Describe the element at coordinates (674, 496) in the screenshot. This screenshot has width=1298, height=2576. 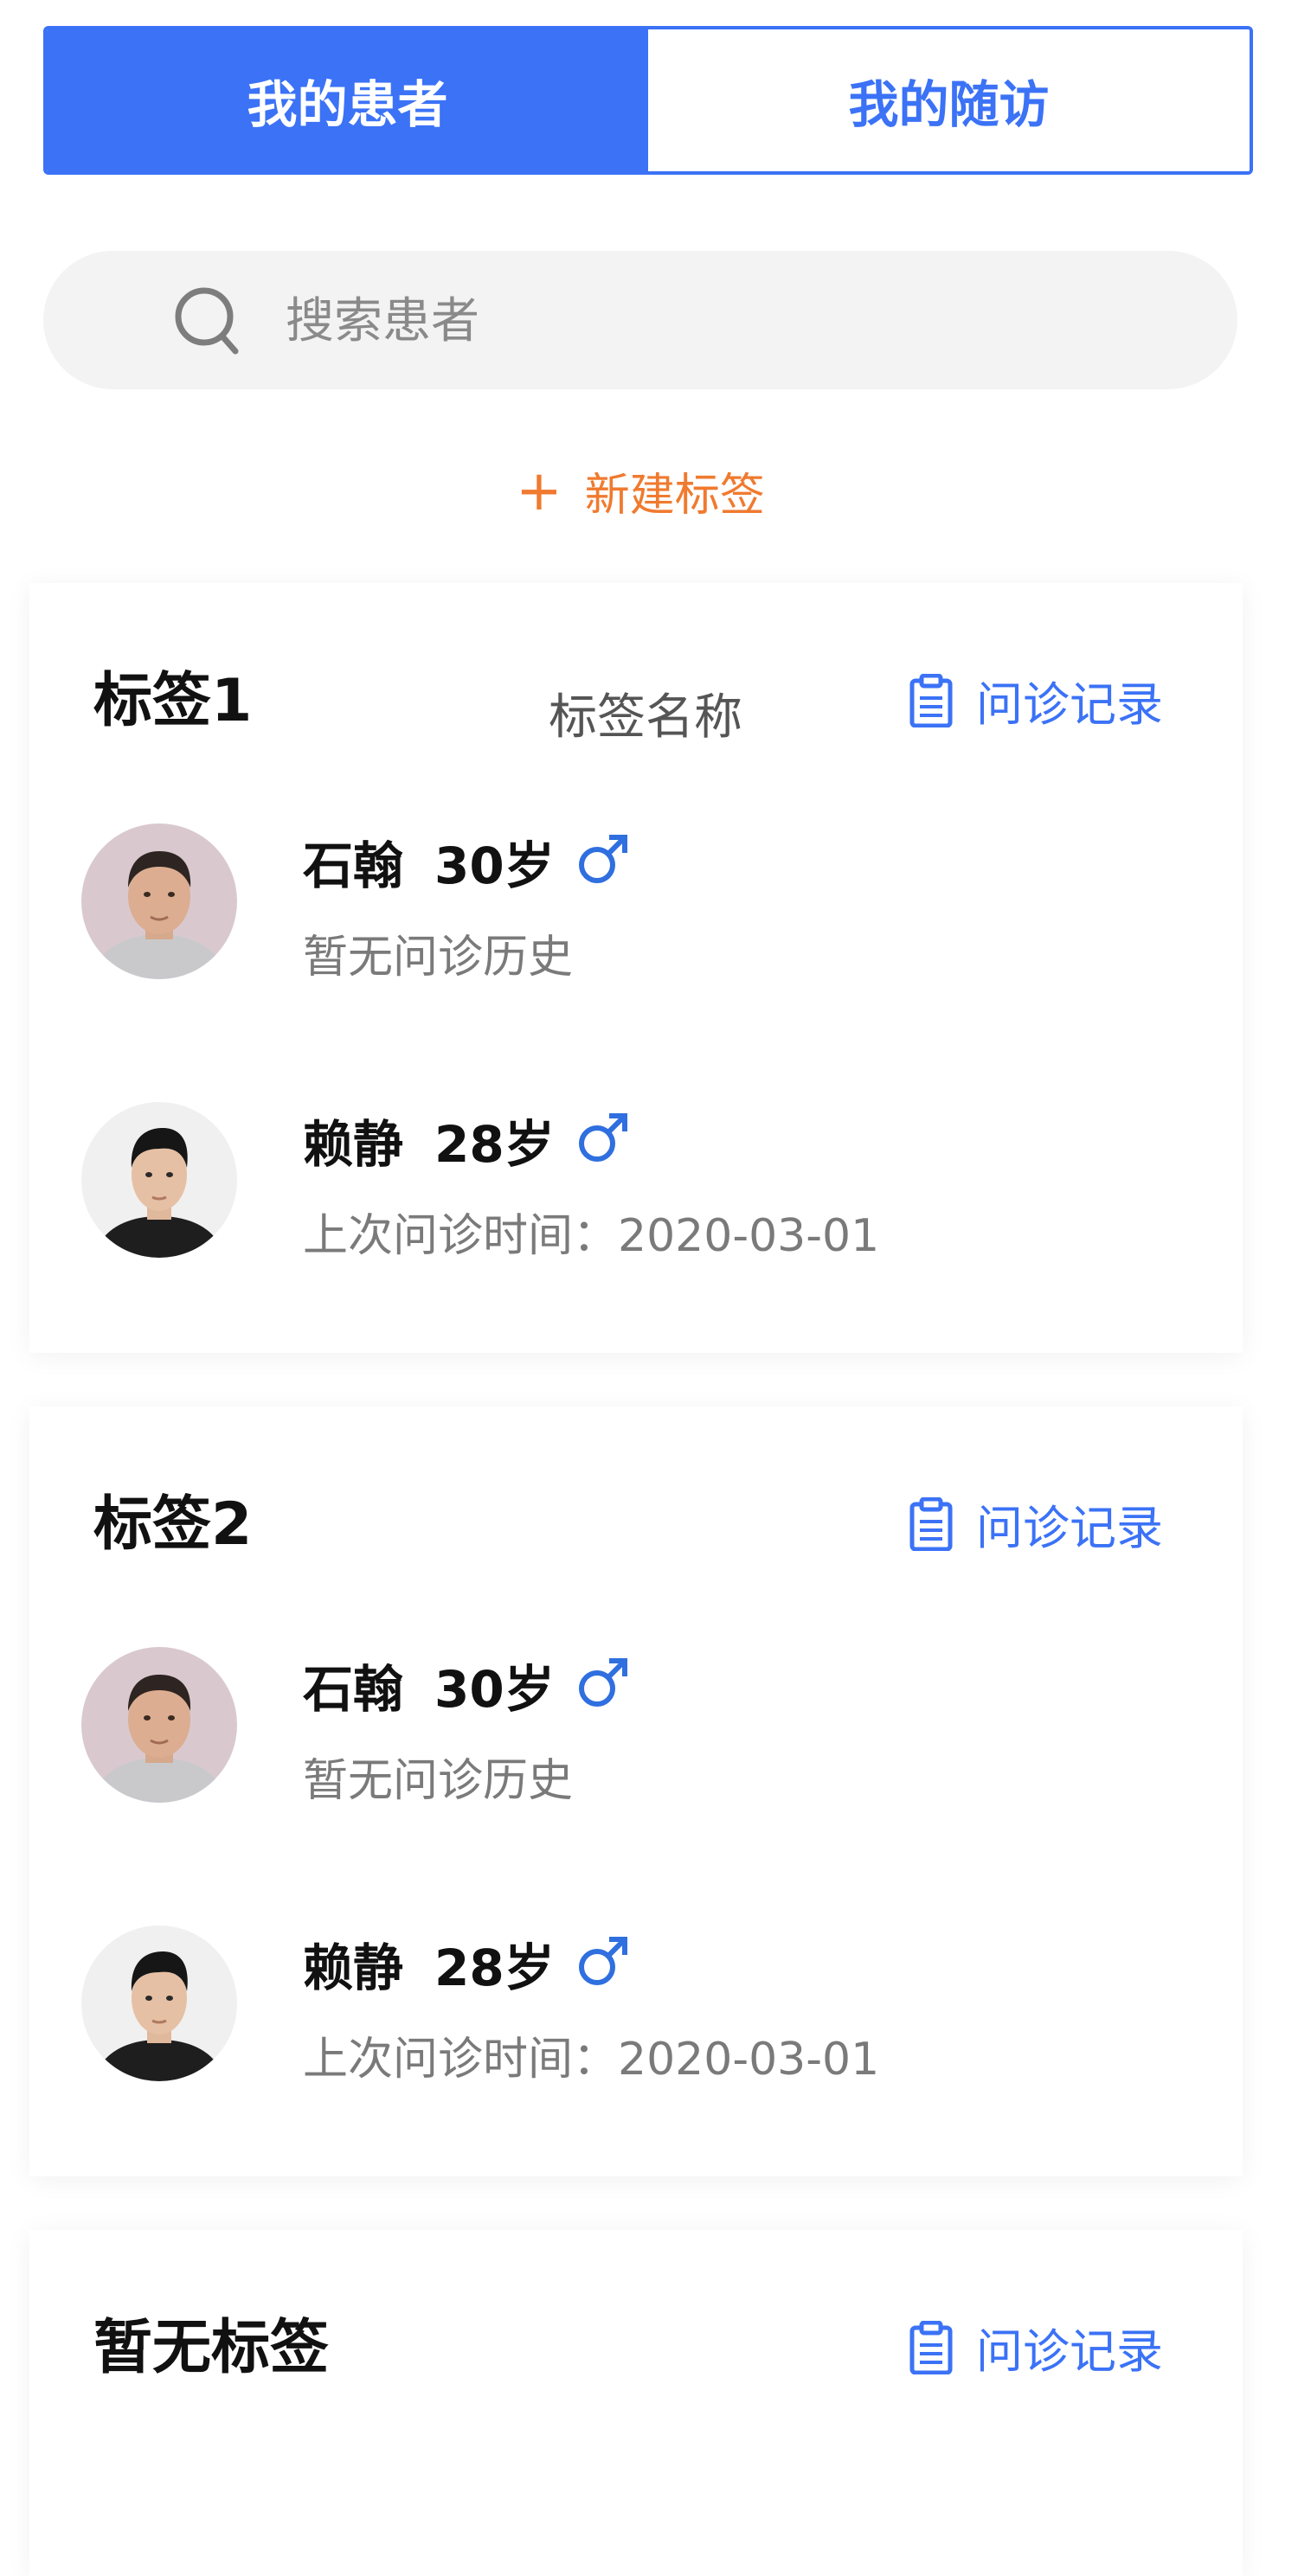
I see `new-tag-label: 新建标签` at that location.